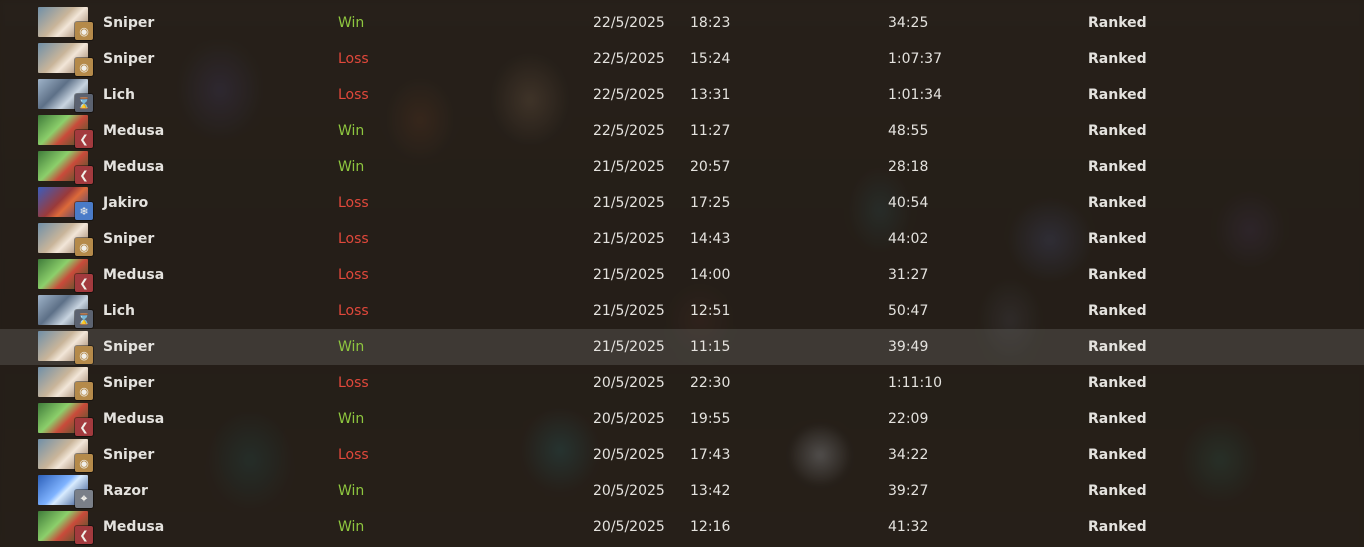 The image size is (1364, 547). What do you see at coordinates (710, 59) in the screenshot?
I see `match-time: 15:24` at bounding box center [710, 59].